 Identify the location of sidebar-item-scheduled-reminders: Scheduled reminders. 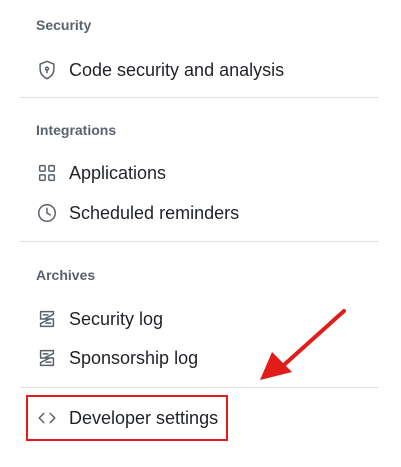
(137, 213).